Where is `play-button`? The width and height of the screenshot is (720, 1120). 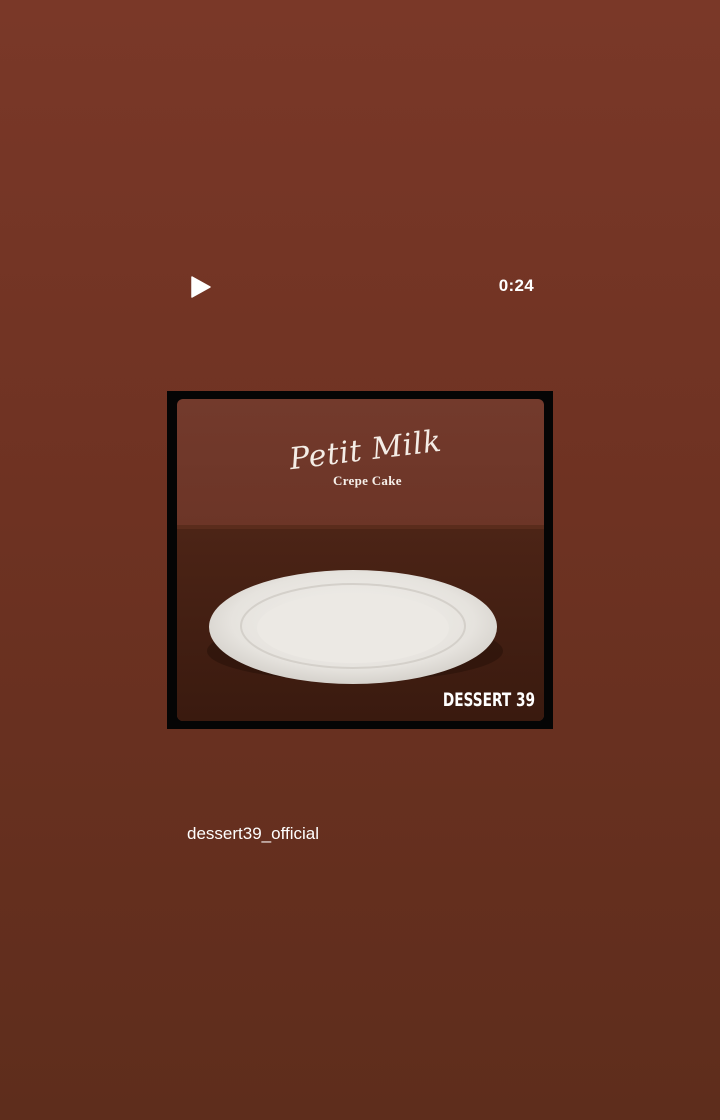 play-button is located at coordinates (200, 287).